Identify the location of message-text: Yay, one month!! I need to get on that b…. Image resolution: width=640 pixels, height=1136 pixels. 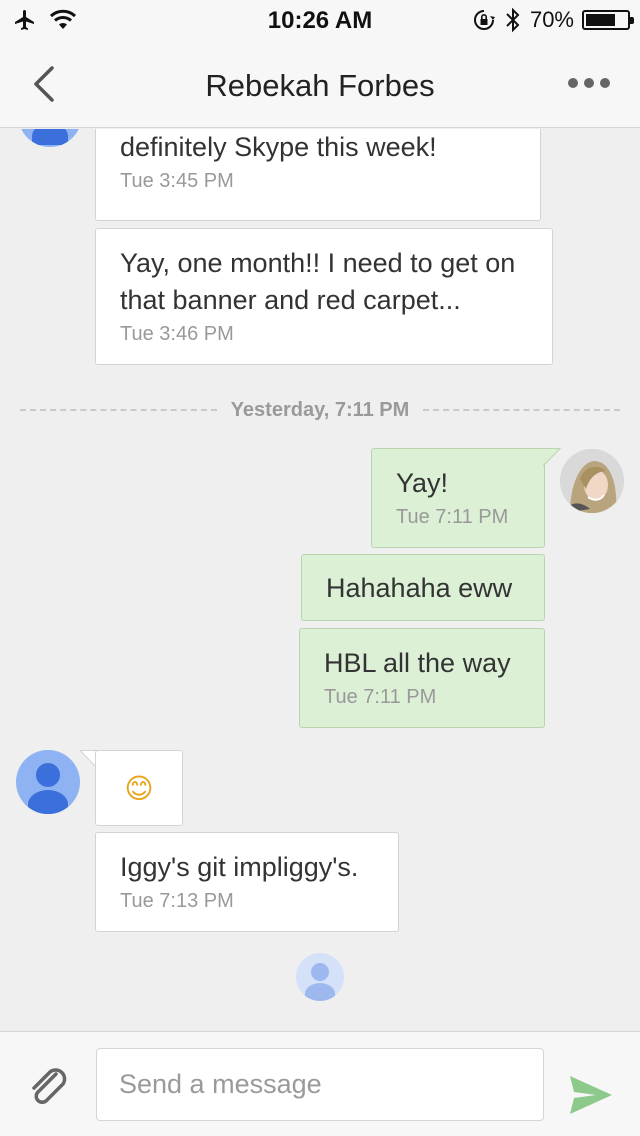
(318, 281).